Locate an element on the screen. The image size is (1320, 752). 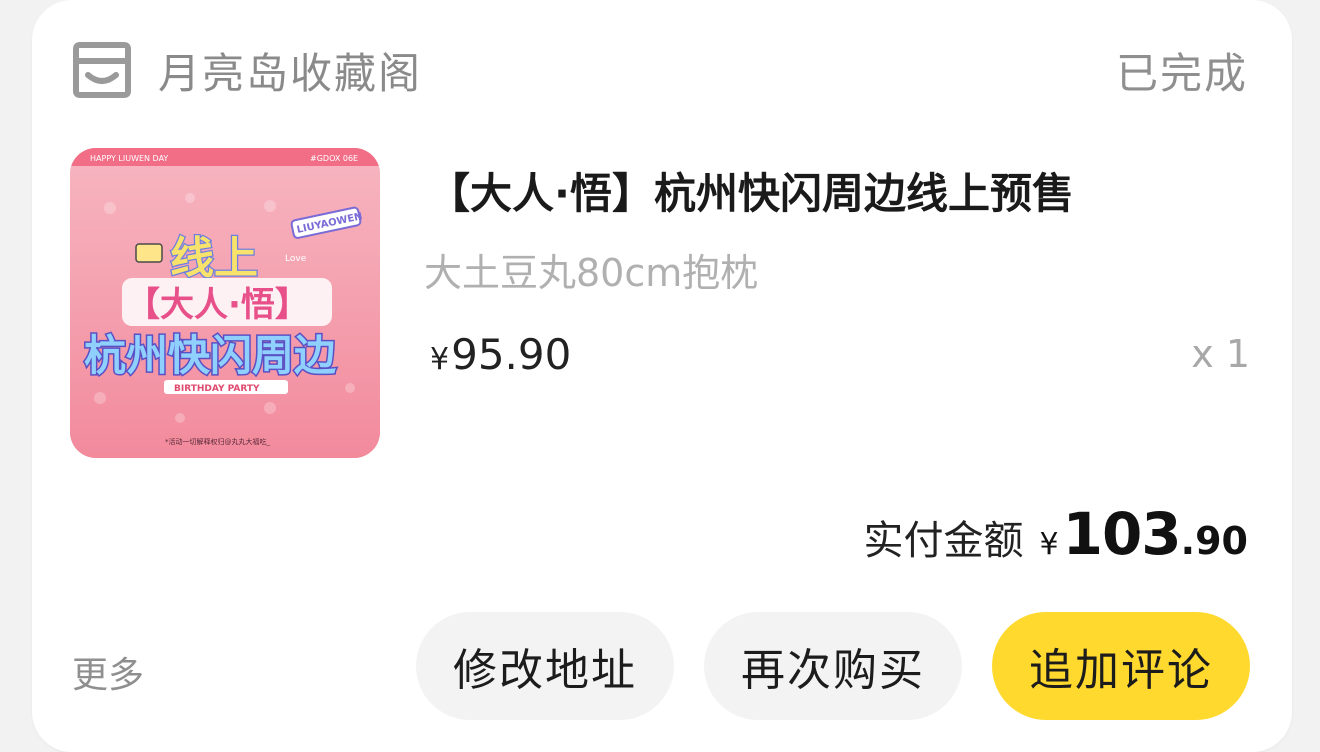
price-value: 95.90 is located at coordinates (511, 354).